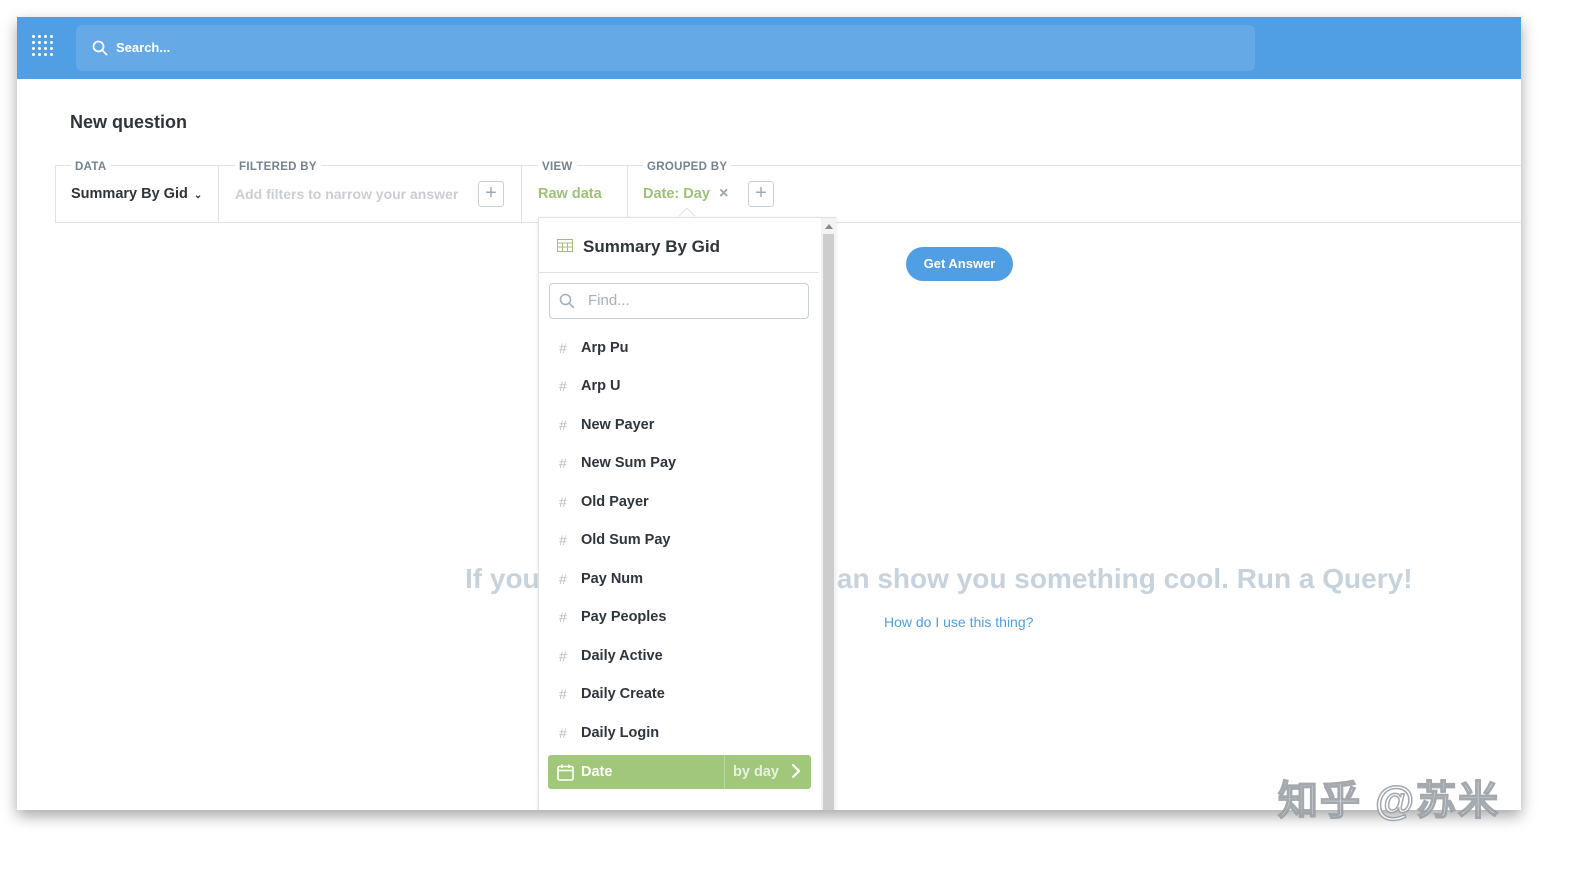  What do you see at coordinates (679, 695) in the screenshot?
I see `field-item: # Daily Create` at bounding box center [679, 695].